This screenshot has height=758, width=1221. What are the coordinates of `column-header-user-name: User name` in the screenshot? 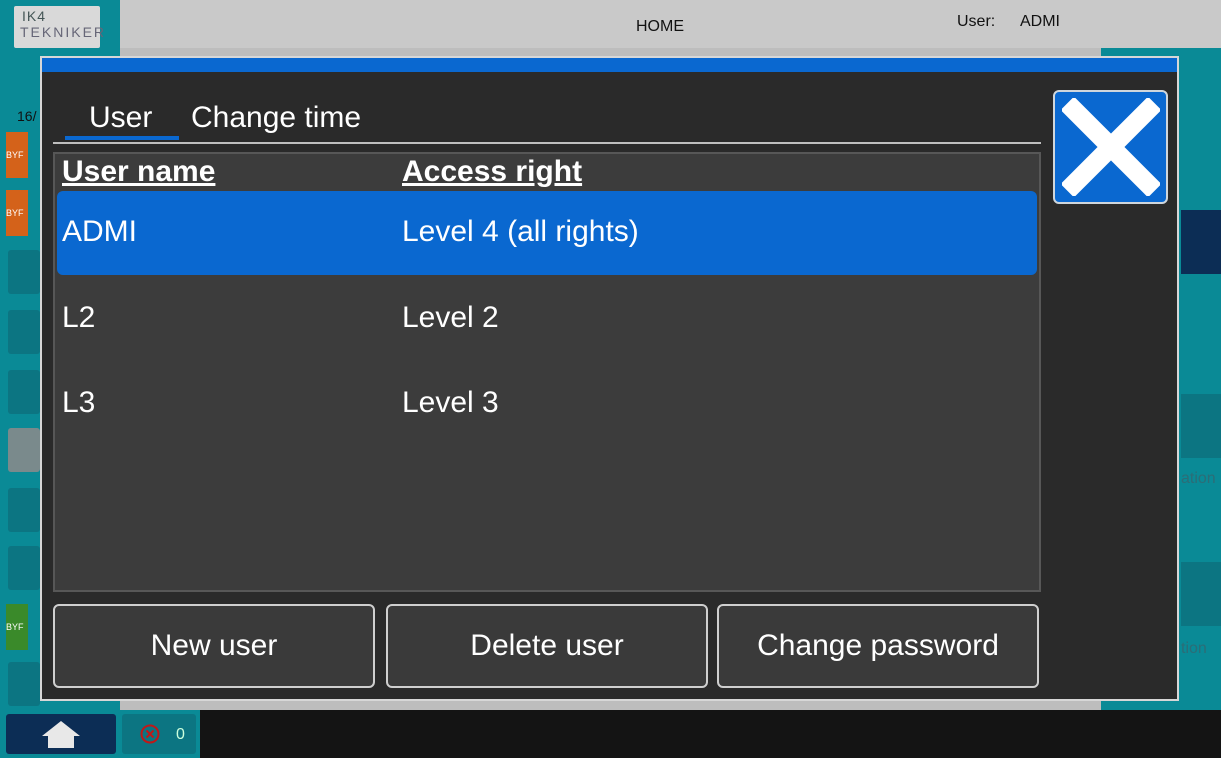 It's located at (138, 172).